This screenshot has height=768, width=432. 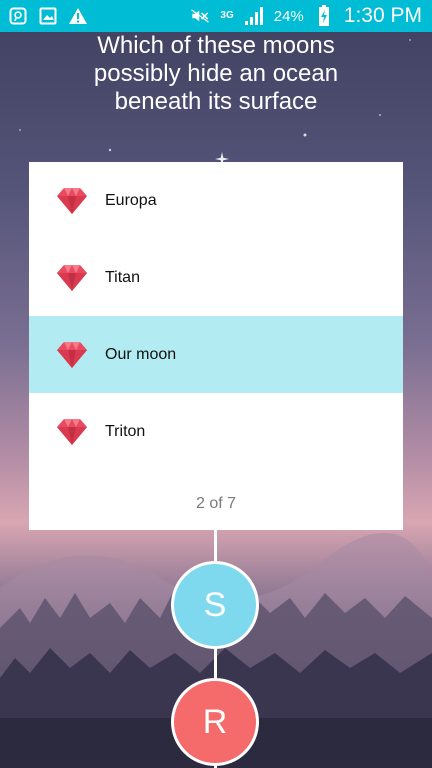 What do you see at coordinates (216, 16) in the screenshot?
I see `status-bar: 3G 24% 1:30 PM` at bounding box center [216, 16].